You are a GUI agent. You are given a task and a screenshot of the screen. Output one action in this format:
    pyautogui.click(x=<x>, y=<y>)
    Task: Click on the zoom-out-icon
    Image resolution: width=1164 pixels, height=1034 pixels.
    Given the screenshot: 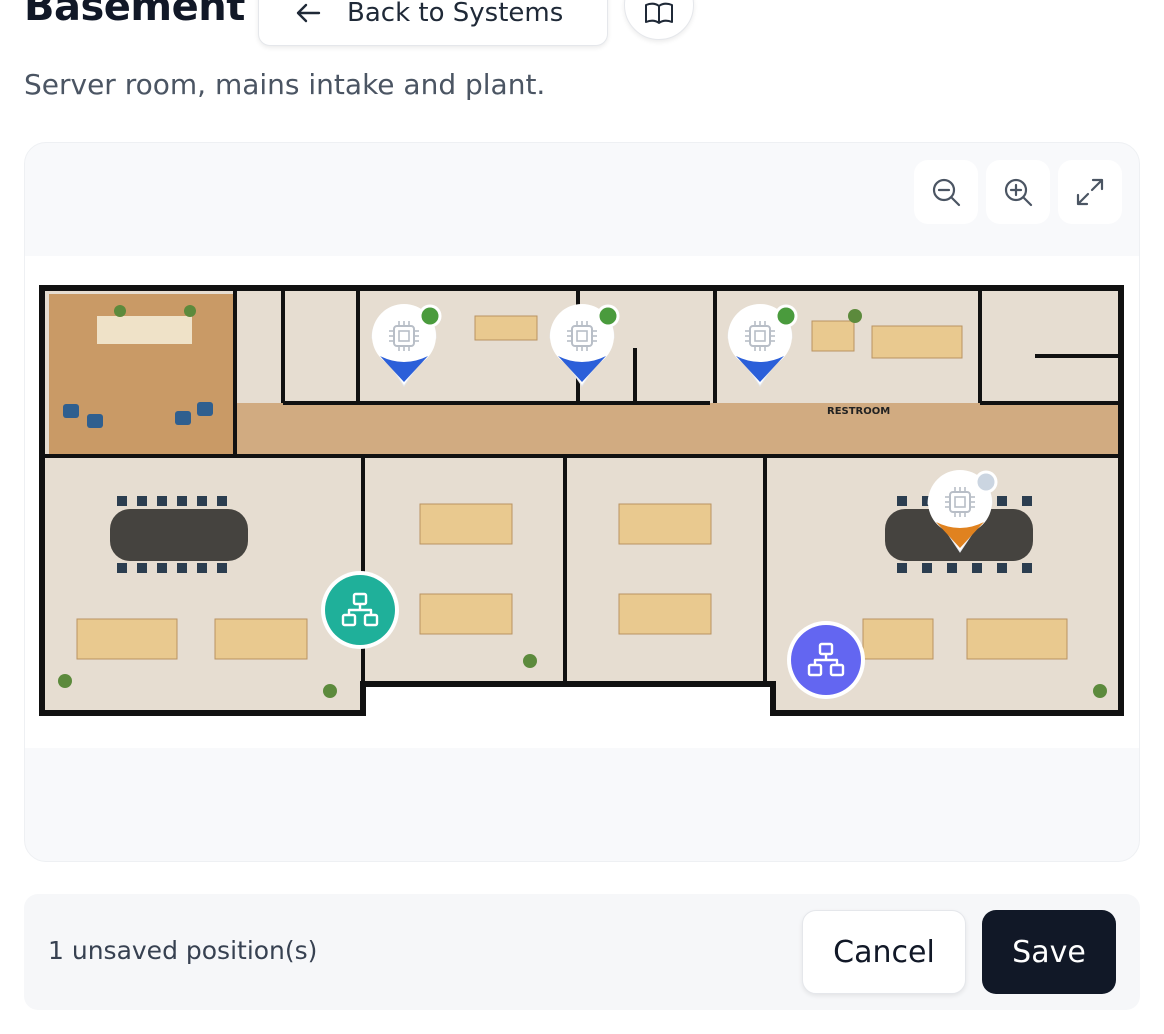 What is the action you would take?
    pyautogui.click(x=946, y=192)
    